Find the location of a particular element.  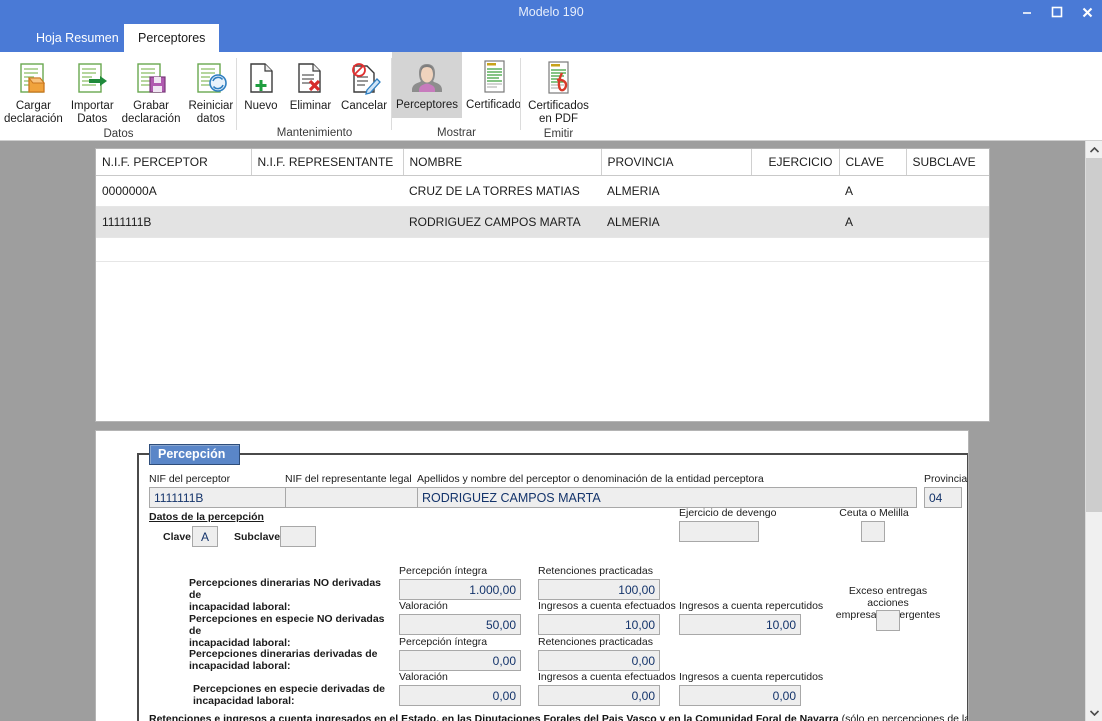

ribbon-group-title: Datos is located at coordinates (118, 134).